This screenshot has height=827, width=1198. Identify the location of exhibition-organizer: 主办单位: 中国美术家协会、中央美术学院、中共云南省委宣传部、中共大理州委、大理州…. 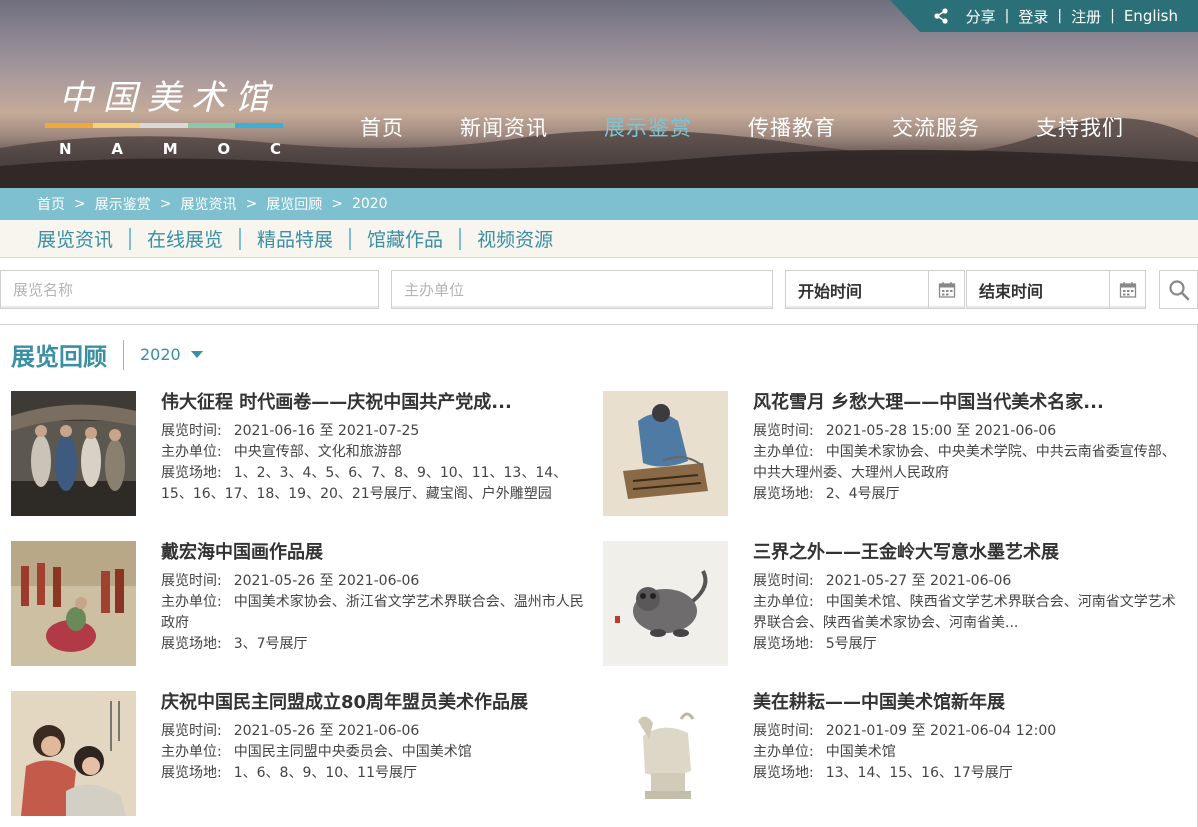
(970, 463).